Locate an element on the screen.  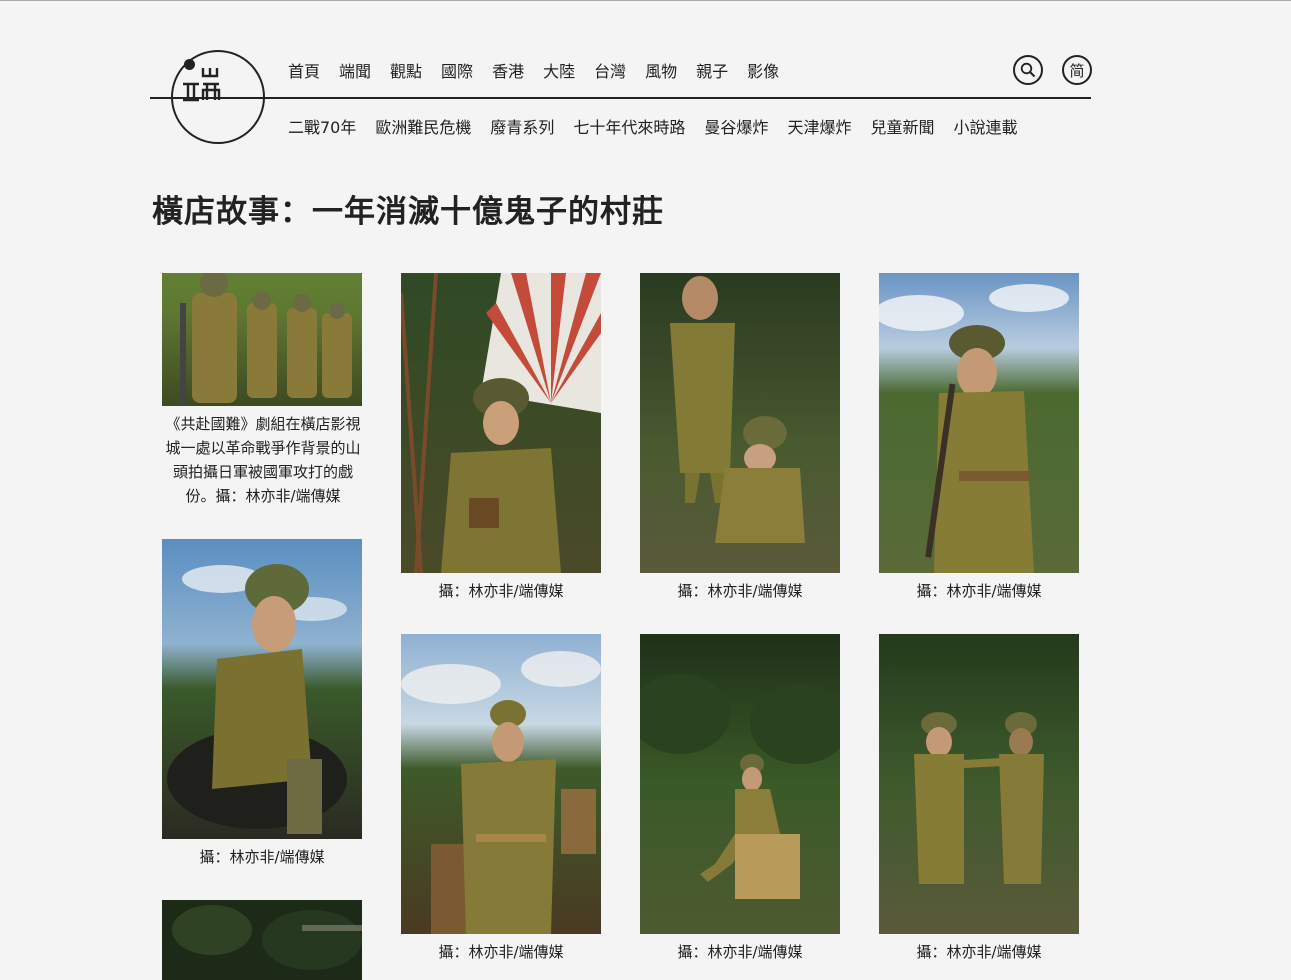
topic-refugee-crisis: 歐洲難民危機 is located at coordinates (423, 126).